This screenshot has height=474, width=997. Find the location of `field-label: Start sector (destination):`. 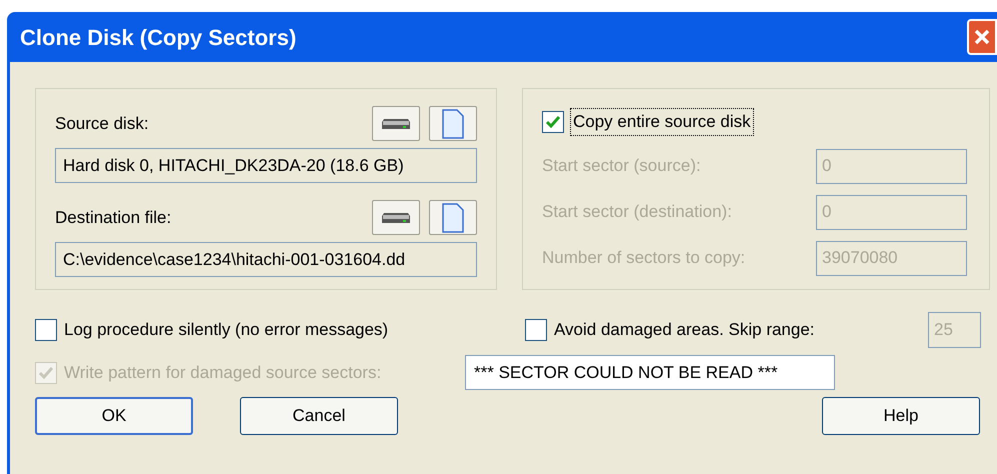

field-label: Start sector (destination): is located at coordinates (637, 212).